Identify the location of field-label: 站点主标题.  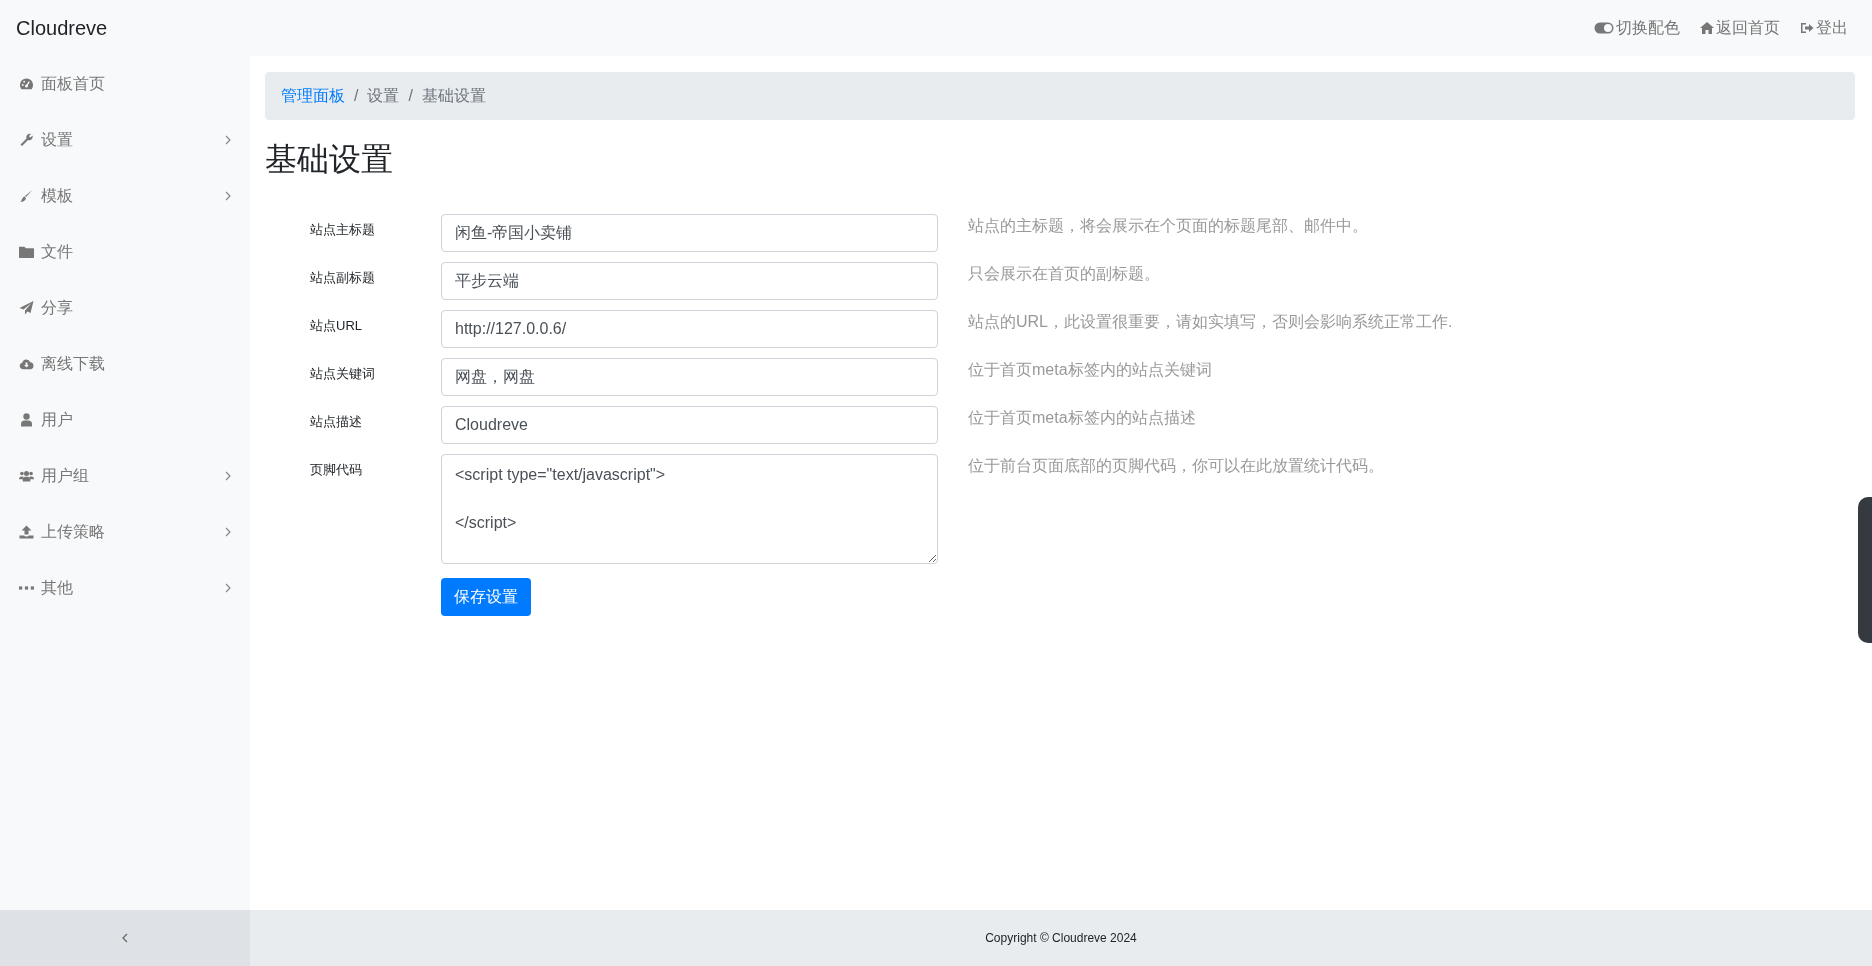
(342, 230).